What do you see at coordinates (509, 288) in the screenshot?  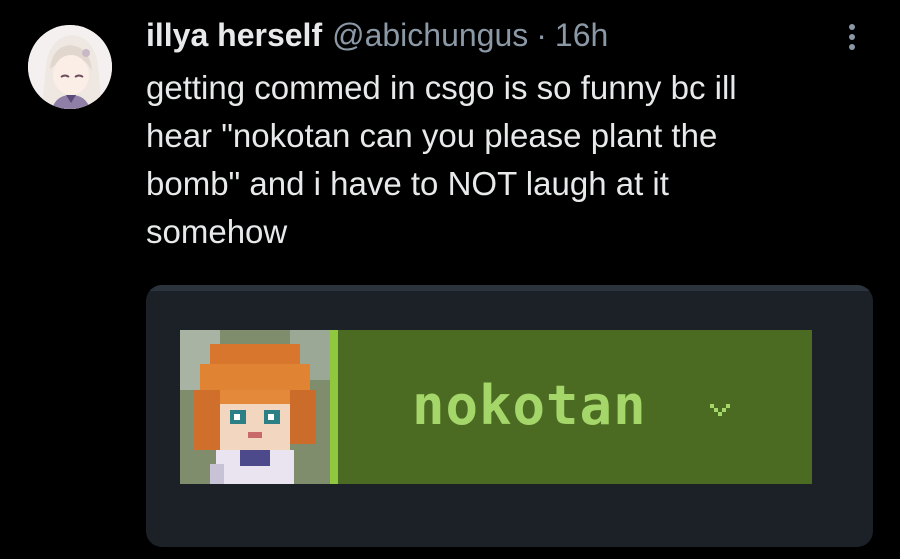 I see `card-top-edge` at bounding box center [509, 288].